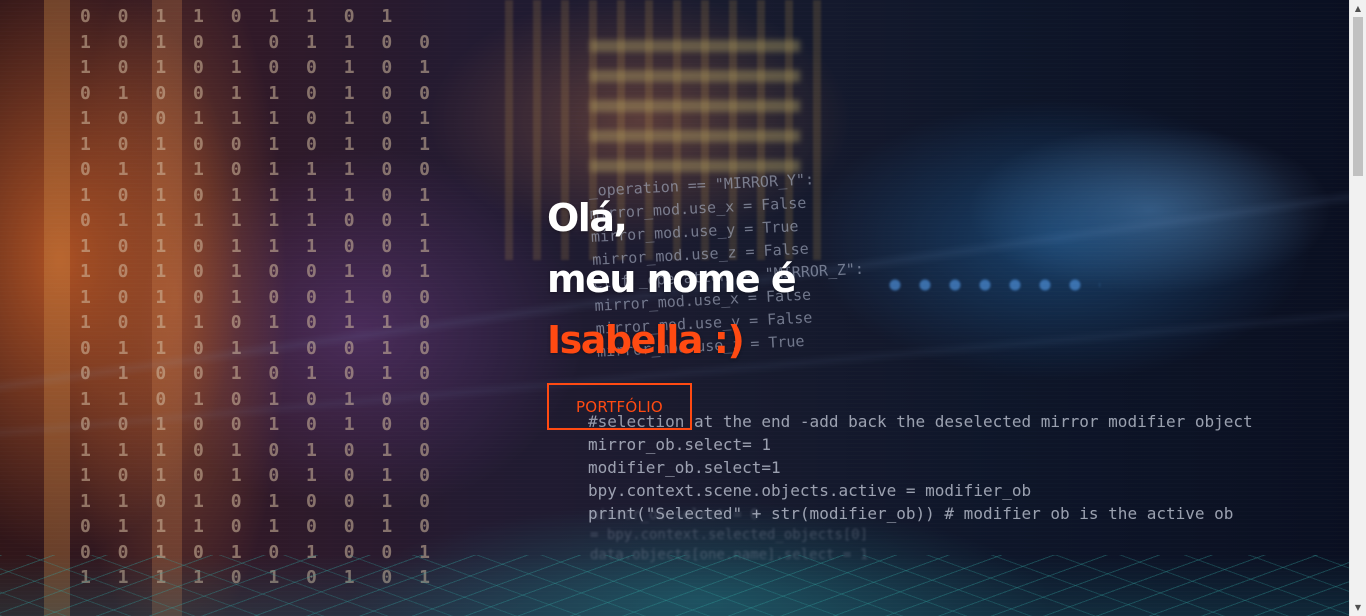 The height and width of the screenshot is (616, 1366). I want to click on hero-greeting: Olá,, so click(587, 218).